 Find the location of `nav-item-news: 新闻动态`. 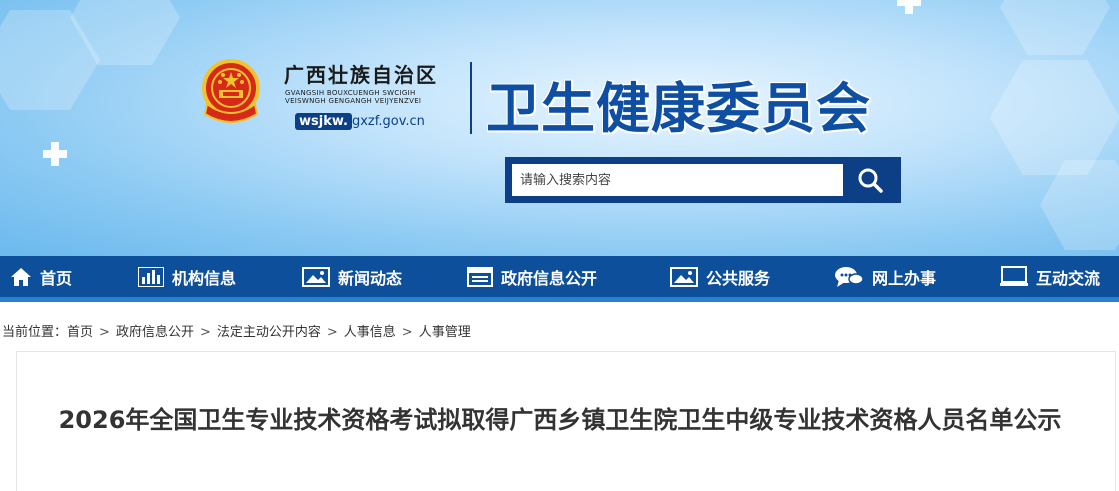

nav-item-news: 新闻动态 is located at coordinates (352, 276).